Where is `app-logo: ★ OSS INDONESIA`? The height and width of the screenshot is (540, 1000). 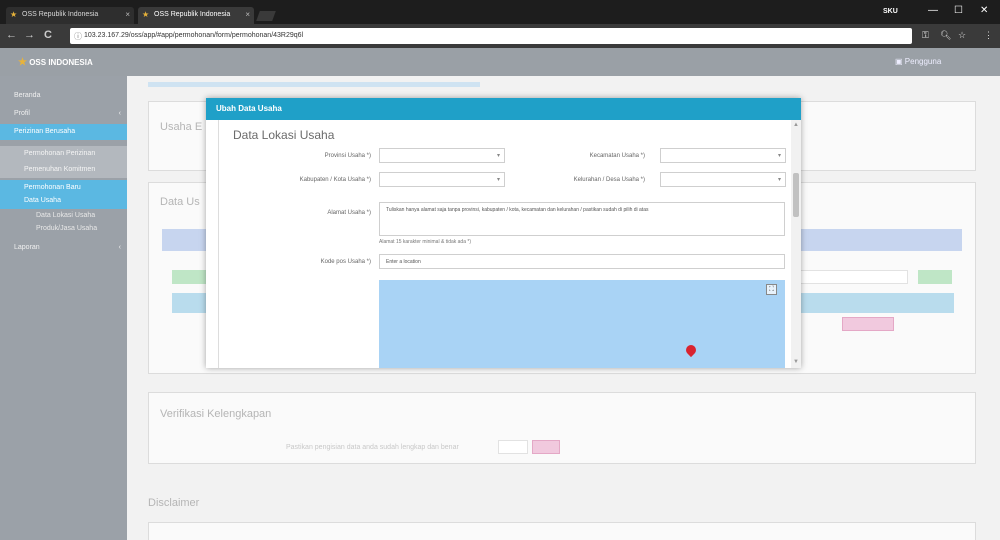
app-logo: ★ OSS INDONESIA is located at coordinates (55, 62).